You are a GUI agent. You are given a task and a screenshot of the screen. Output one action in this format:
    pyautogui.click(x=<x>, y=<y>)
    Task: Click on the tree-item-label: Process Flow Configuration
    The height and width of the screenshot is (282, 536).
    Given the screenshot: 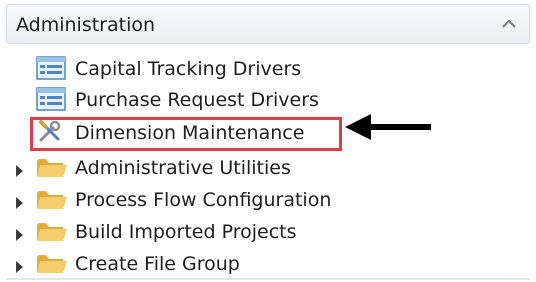 What is the action you would take?
    pyautogui.click(x=203, y=200)
    